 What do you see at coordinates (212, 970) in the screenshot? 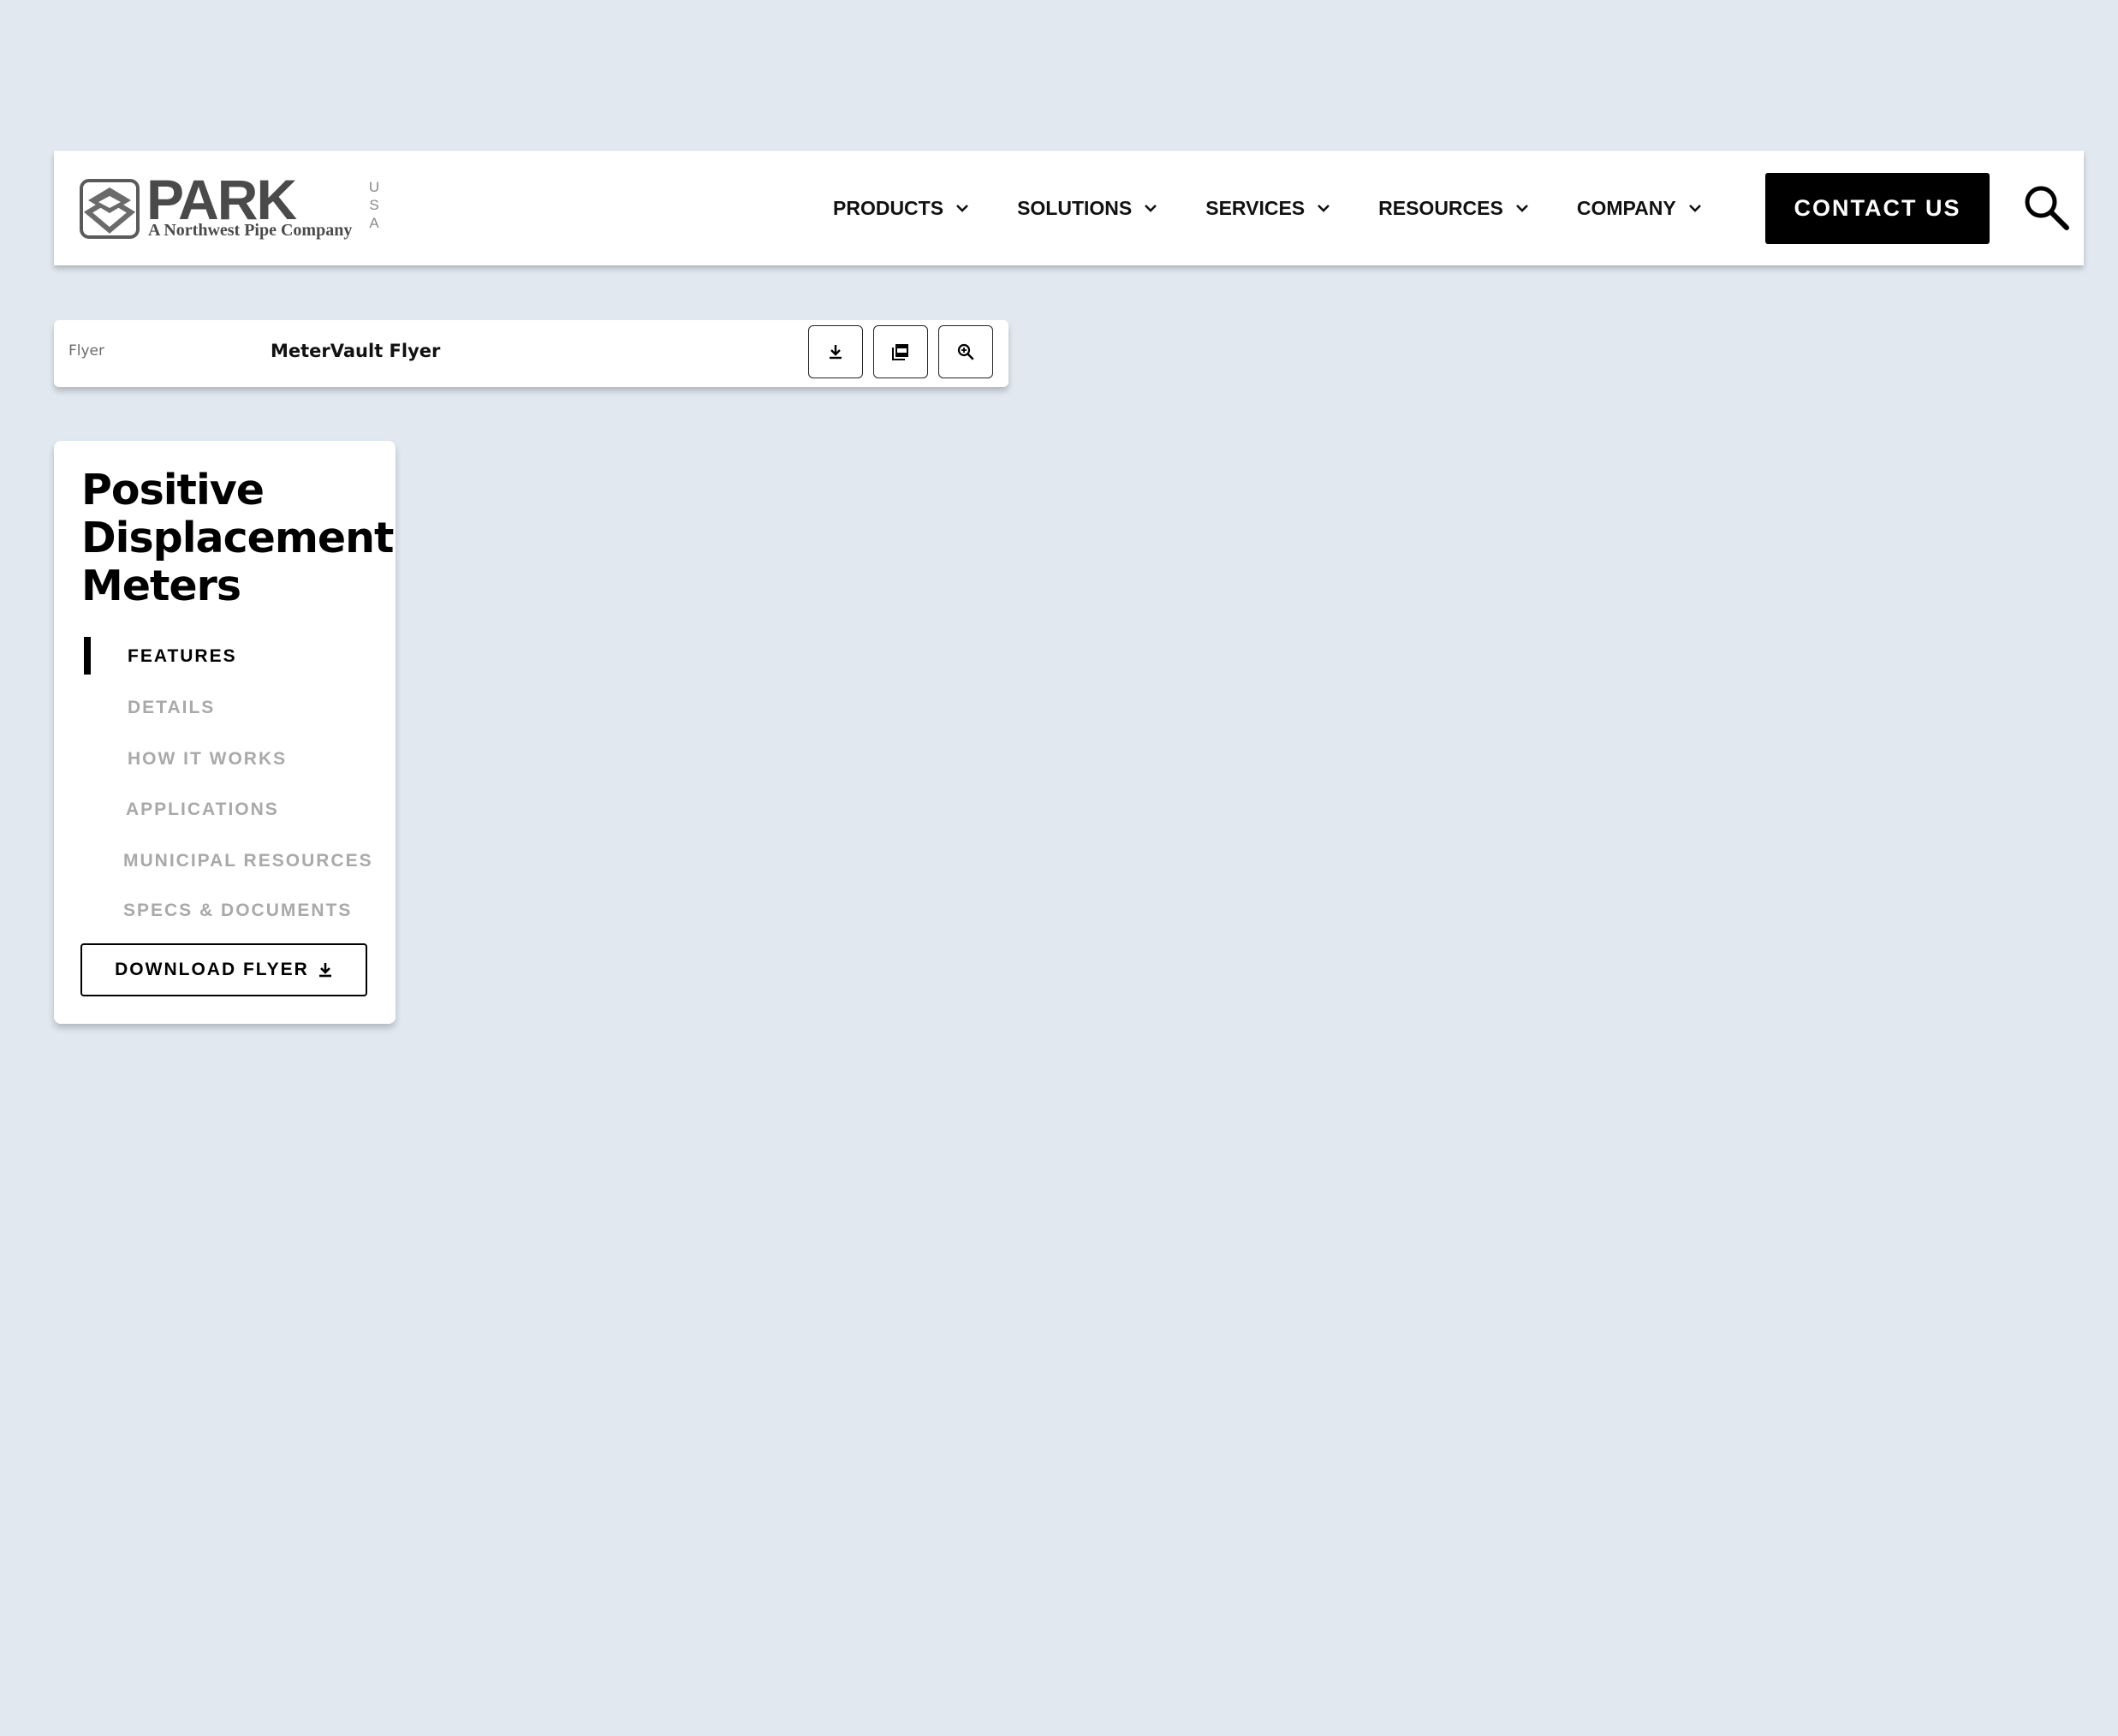
I see `download-flyer-label: DOWNLOAD FLYER` at bounding box center [212, 970].